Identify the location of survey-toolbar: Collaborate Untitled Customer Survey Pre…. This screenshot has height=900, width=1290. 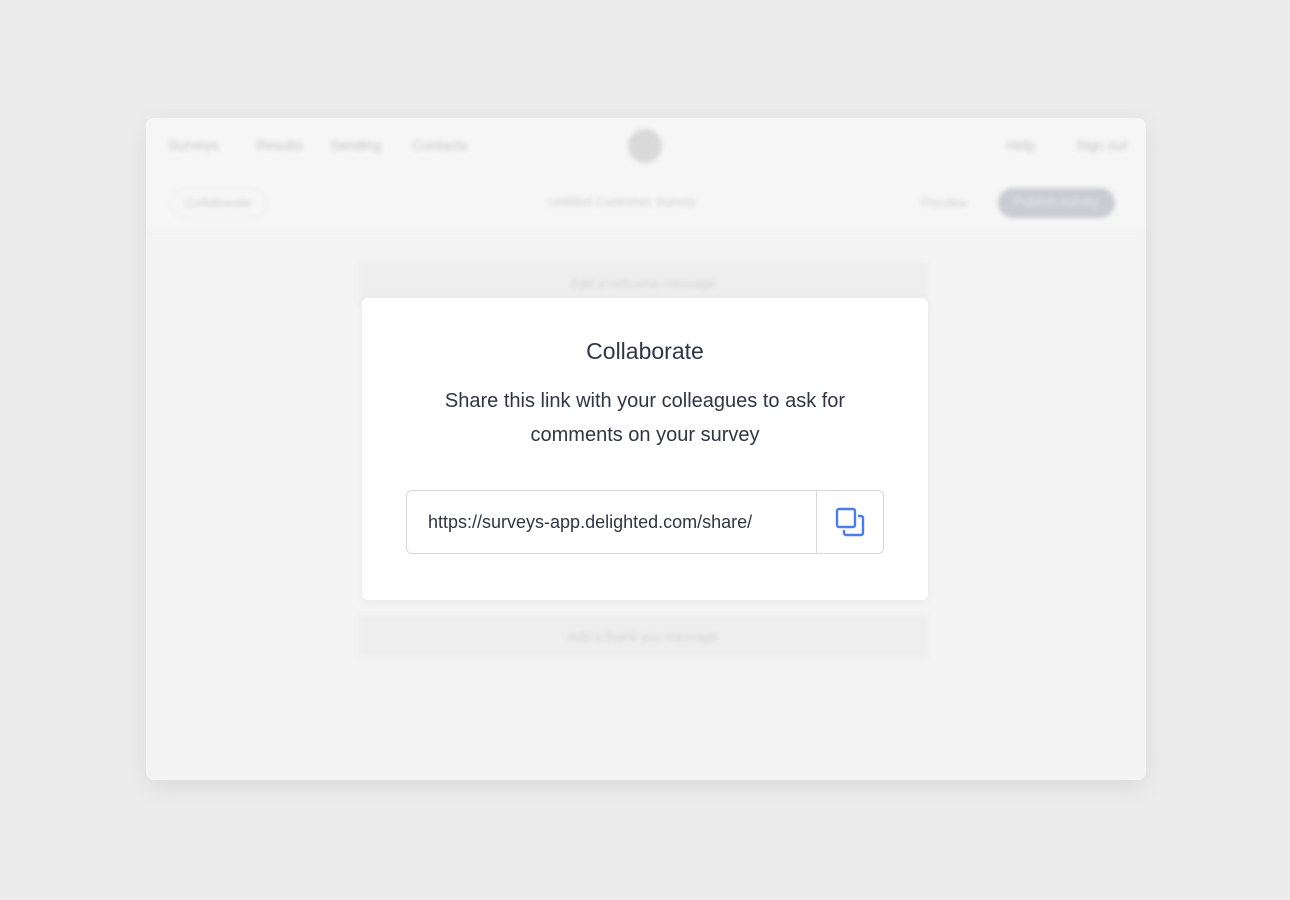
(646, 202).